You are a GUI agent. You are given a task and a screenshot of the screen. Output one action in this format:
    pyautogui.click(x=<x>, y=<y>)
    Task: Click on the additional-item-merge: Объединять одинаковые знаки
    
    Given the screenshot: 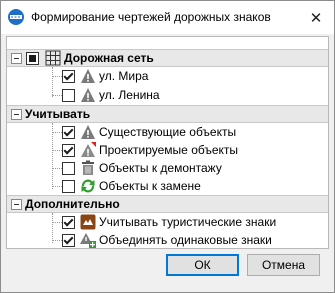 What is the action you would take?
    pyautogui.click(x=167, y=239)
    